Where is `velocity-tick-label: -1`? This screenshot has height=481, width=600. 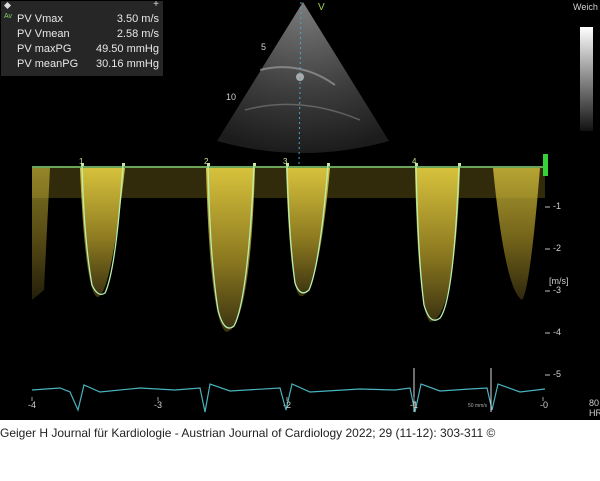
velocity-tick-label: -1 is located at coordinates (557, 206).